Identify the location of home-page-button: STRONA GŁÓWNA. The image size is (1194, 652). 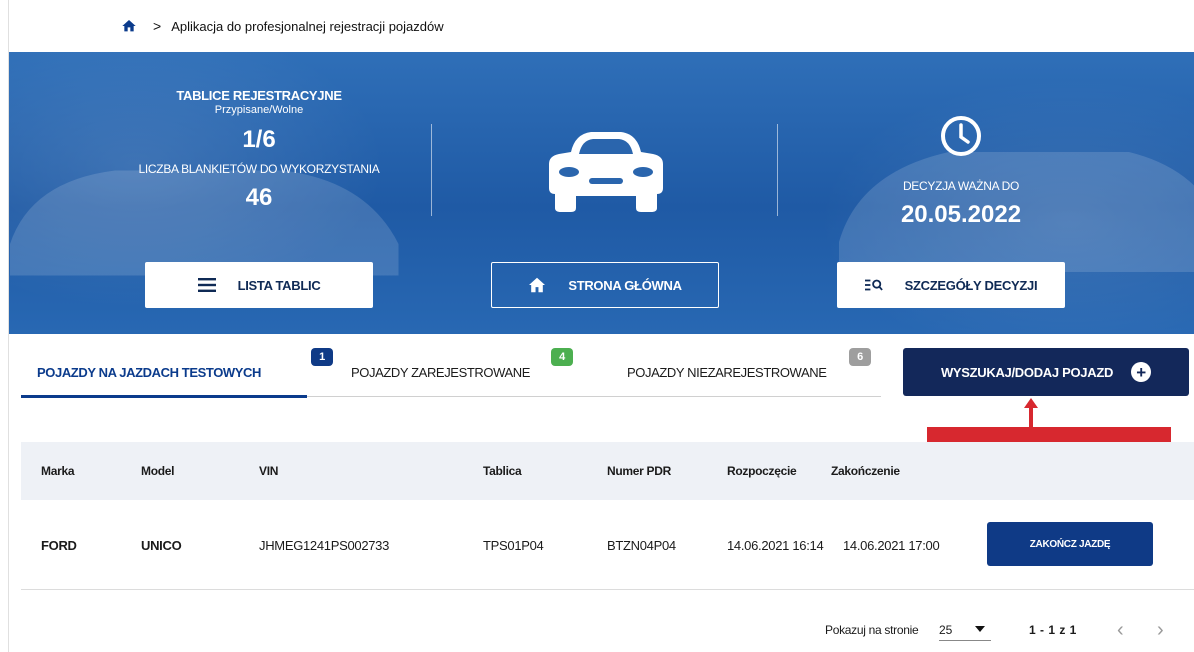
(605, 285).